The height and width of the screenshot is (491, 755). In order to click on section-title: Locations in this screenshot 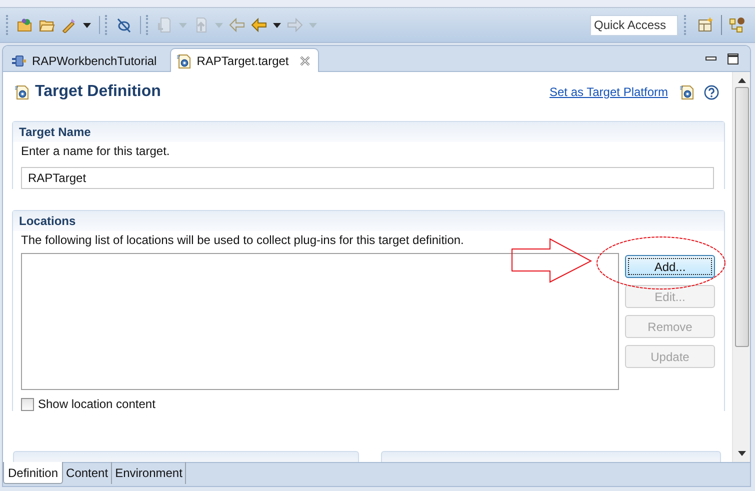, I will do `click(368, 221)`.